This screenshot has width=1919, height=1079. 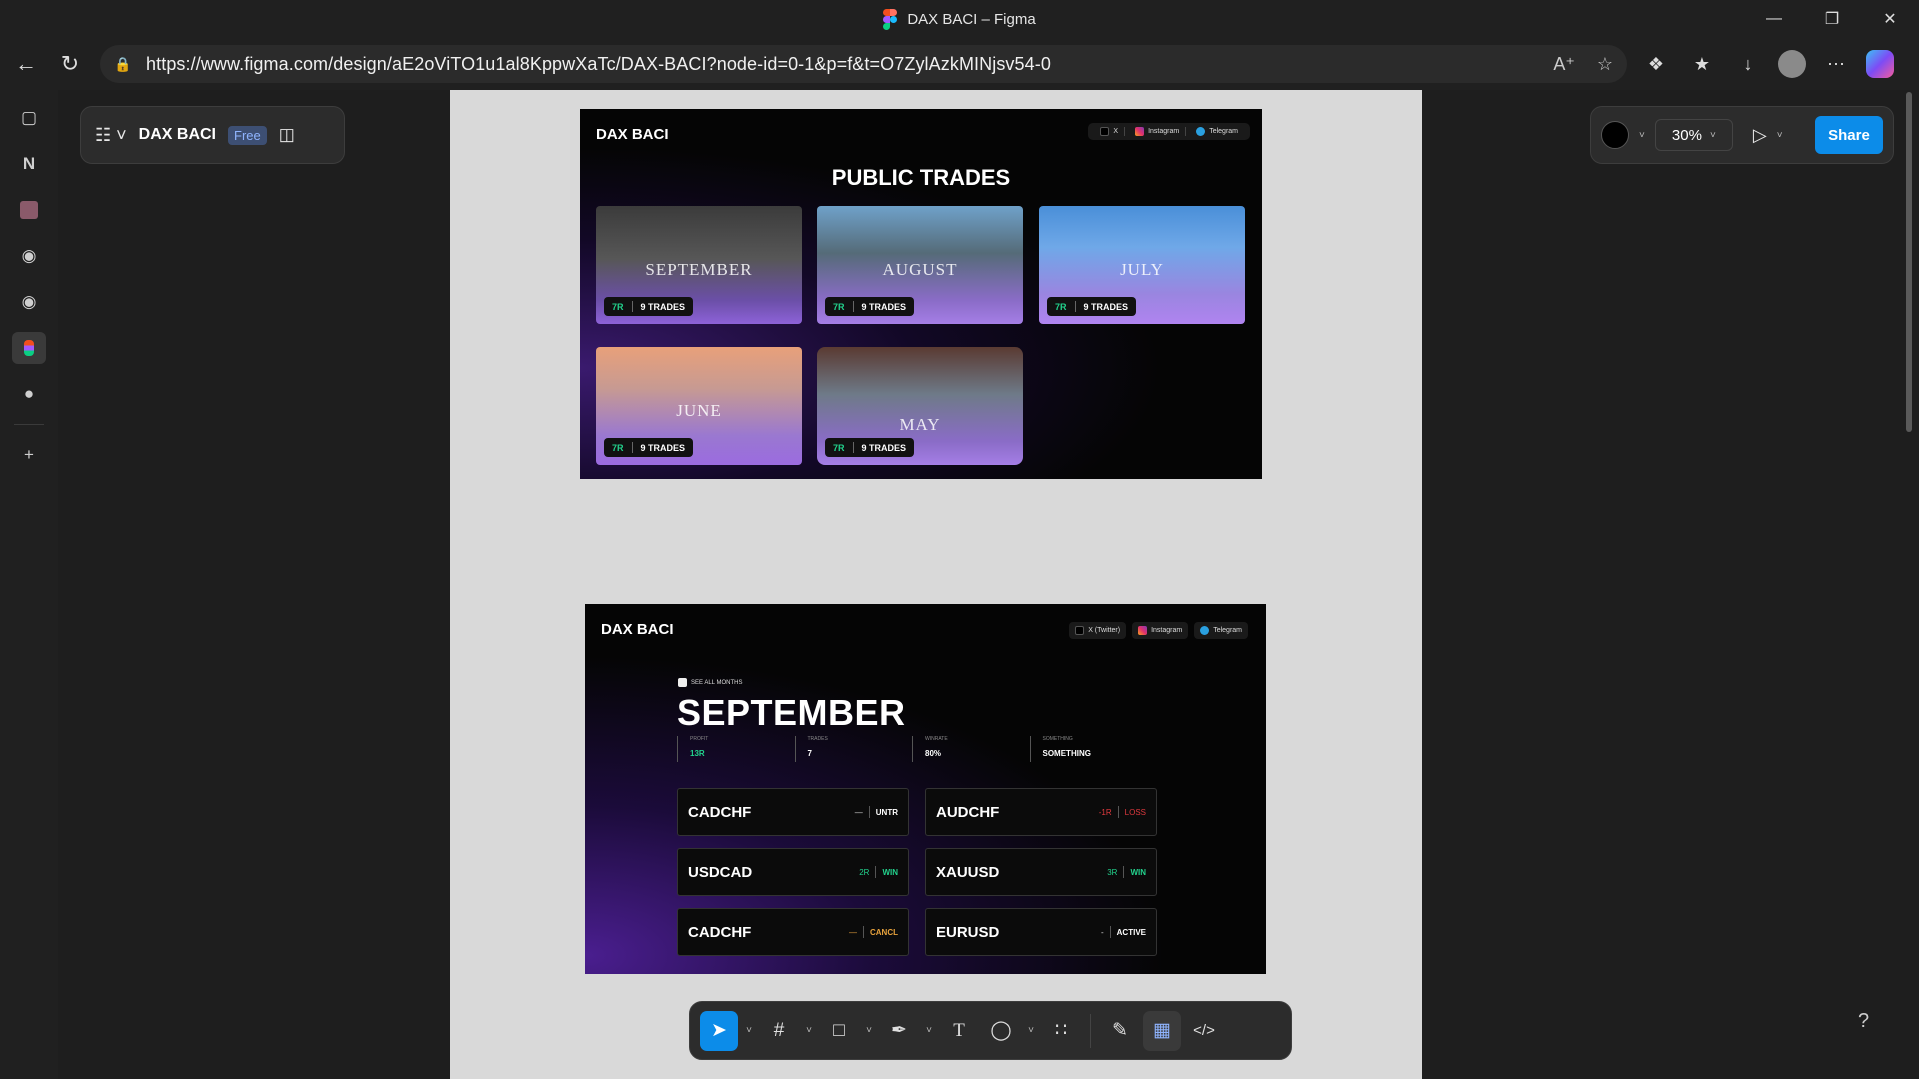 What do you see at coordinates (899, 1031) in the screenshot?
I see `pen-tool-icon: ✒` at bounding box center [899, 1031].